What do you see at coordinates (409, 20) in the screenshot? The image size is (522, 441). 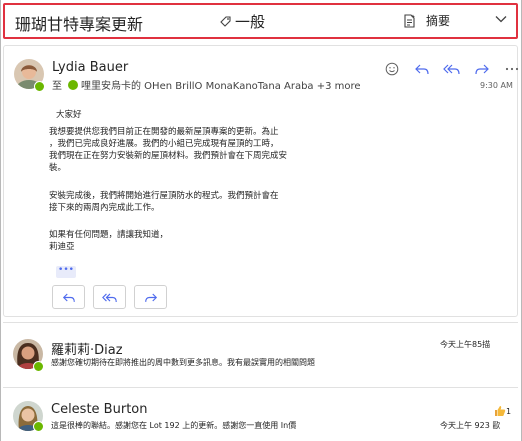 I see `summary-icon` at bounding box center [409, 20].